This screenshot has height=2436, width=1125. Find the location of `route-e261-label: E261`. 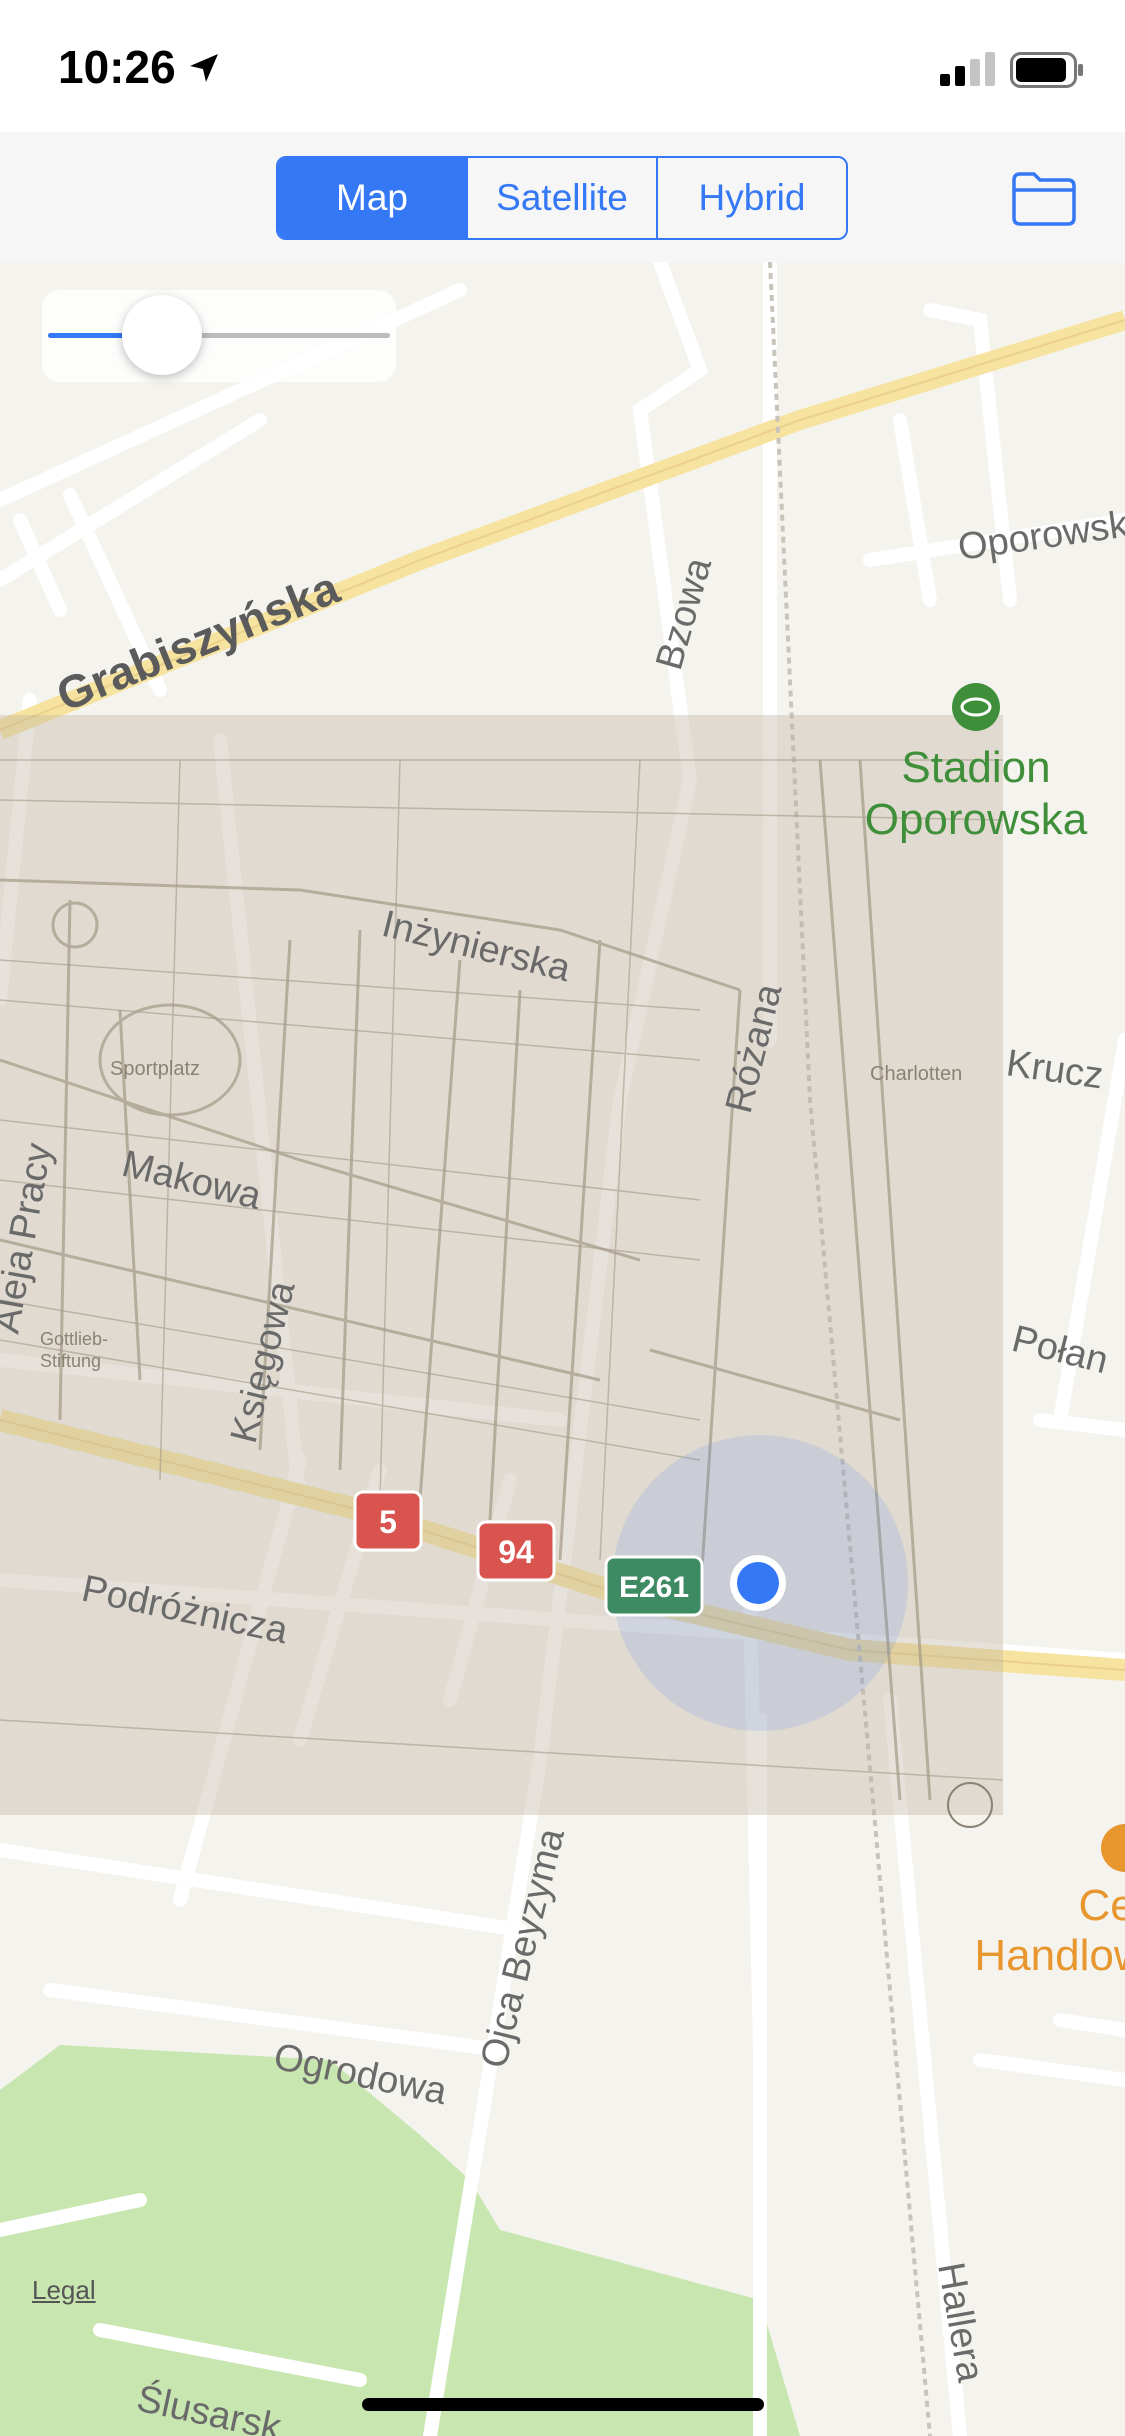

route-e261-label: E261 is located at coordinates (654, 1587).